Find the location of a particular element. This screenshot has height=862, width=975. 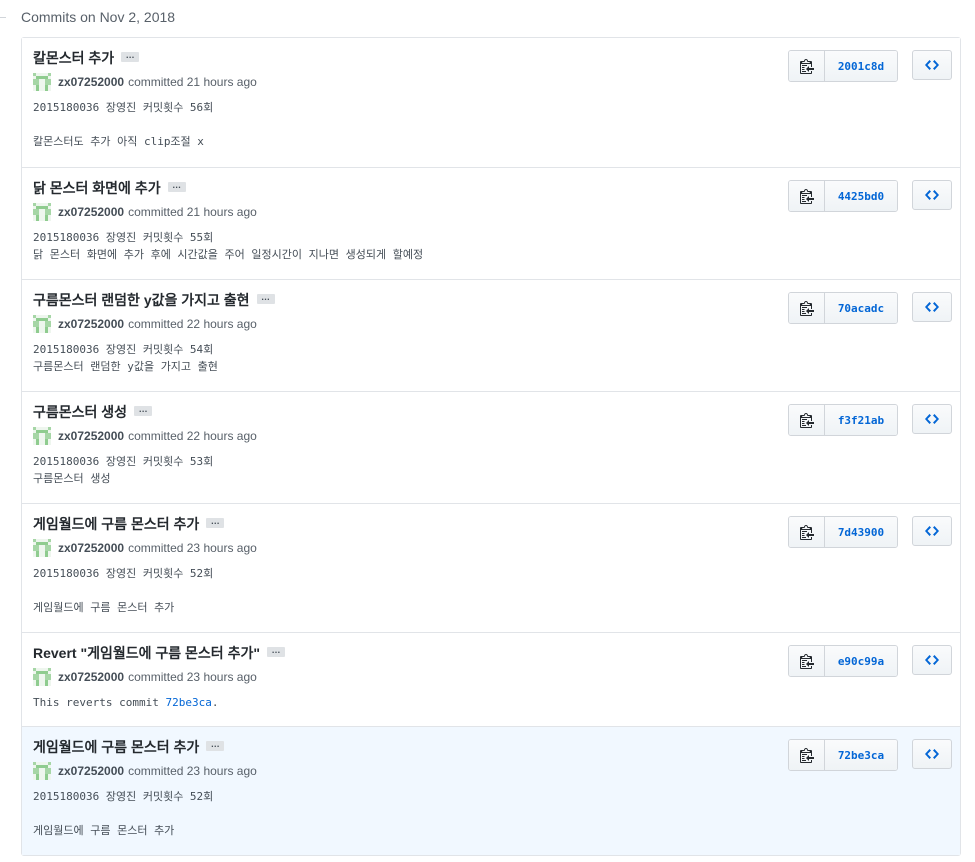

commit-description: 2015180036 장영진 커밋횟수 53회 구름몬스터 생성 is located at coordinates (123, 470).